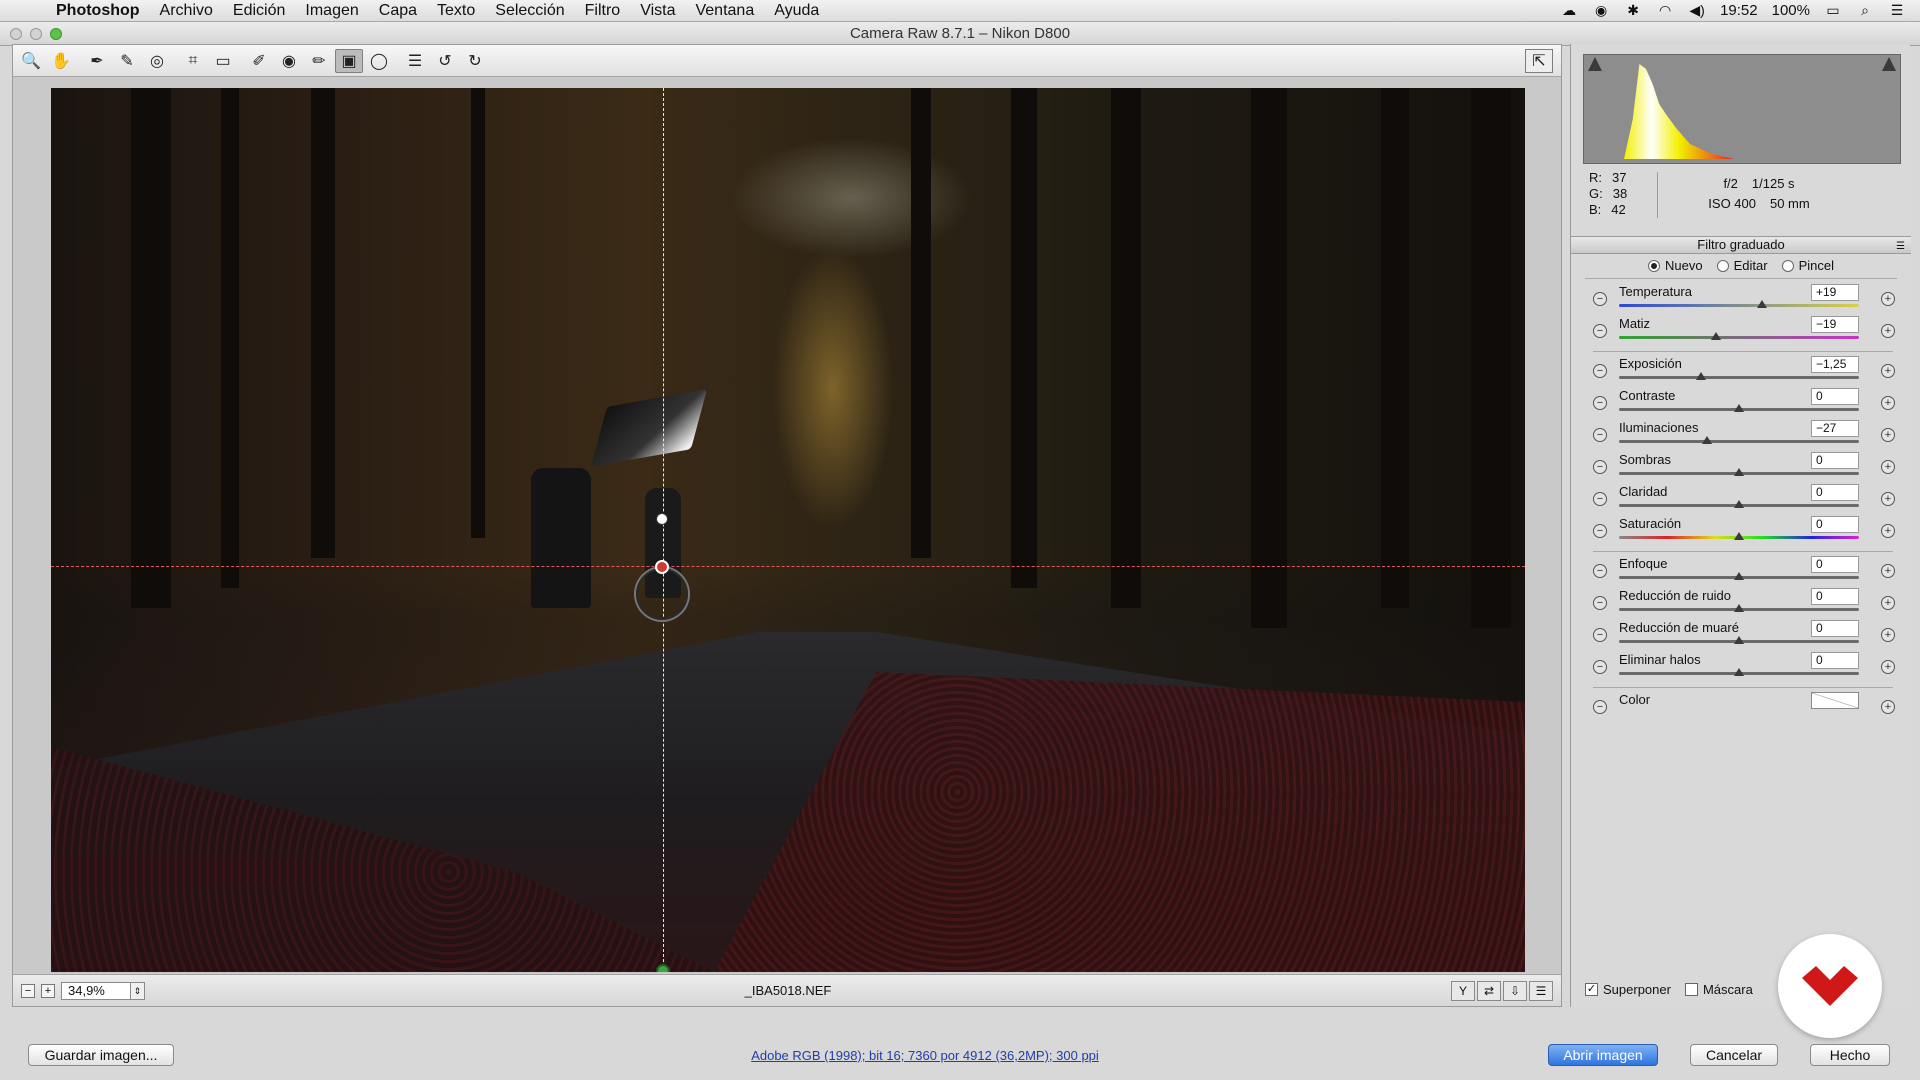 Image resolution: width=1920 pixels, height=1080 pixels. What do you see at coordinates (61, 61) in the screenshot?
I see `hand-tool: ✋` at bounding box center [61, 61].